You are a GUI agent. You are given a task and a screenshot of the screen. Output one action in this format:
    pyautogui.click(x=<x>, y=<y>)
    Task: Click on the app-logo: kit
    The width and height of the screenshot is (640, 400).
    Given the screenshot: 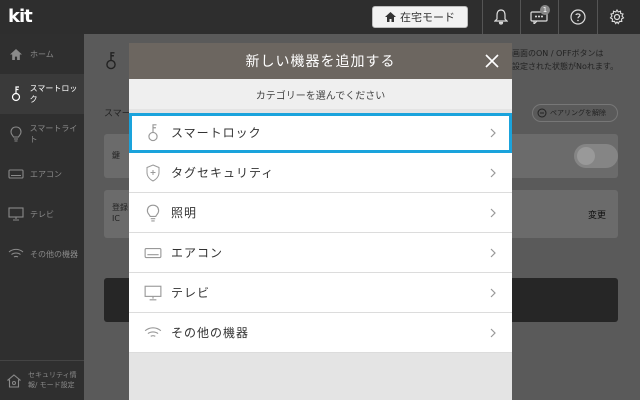 What is the action you would take?
    pyautogui.click(x=20, y=16)
    